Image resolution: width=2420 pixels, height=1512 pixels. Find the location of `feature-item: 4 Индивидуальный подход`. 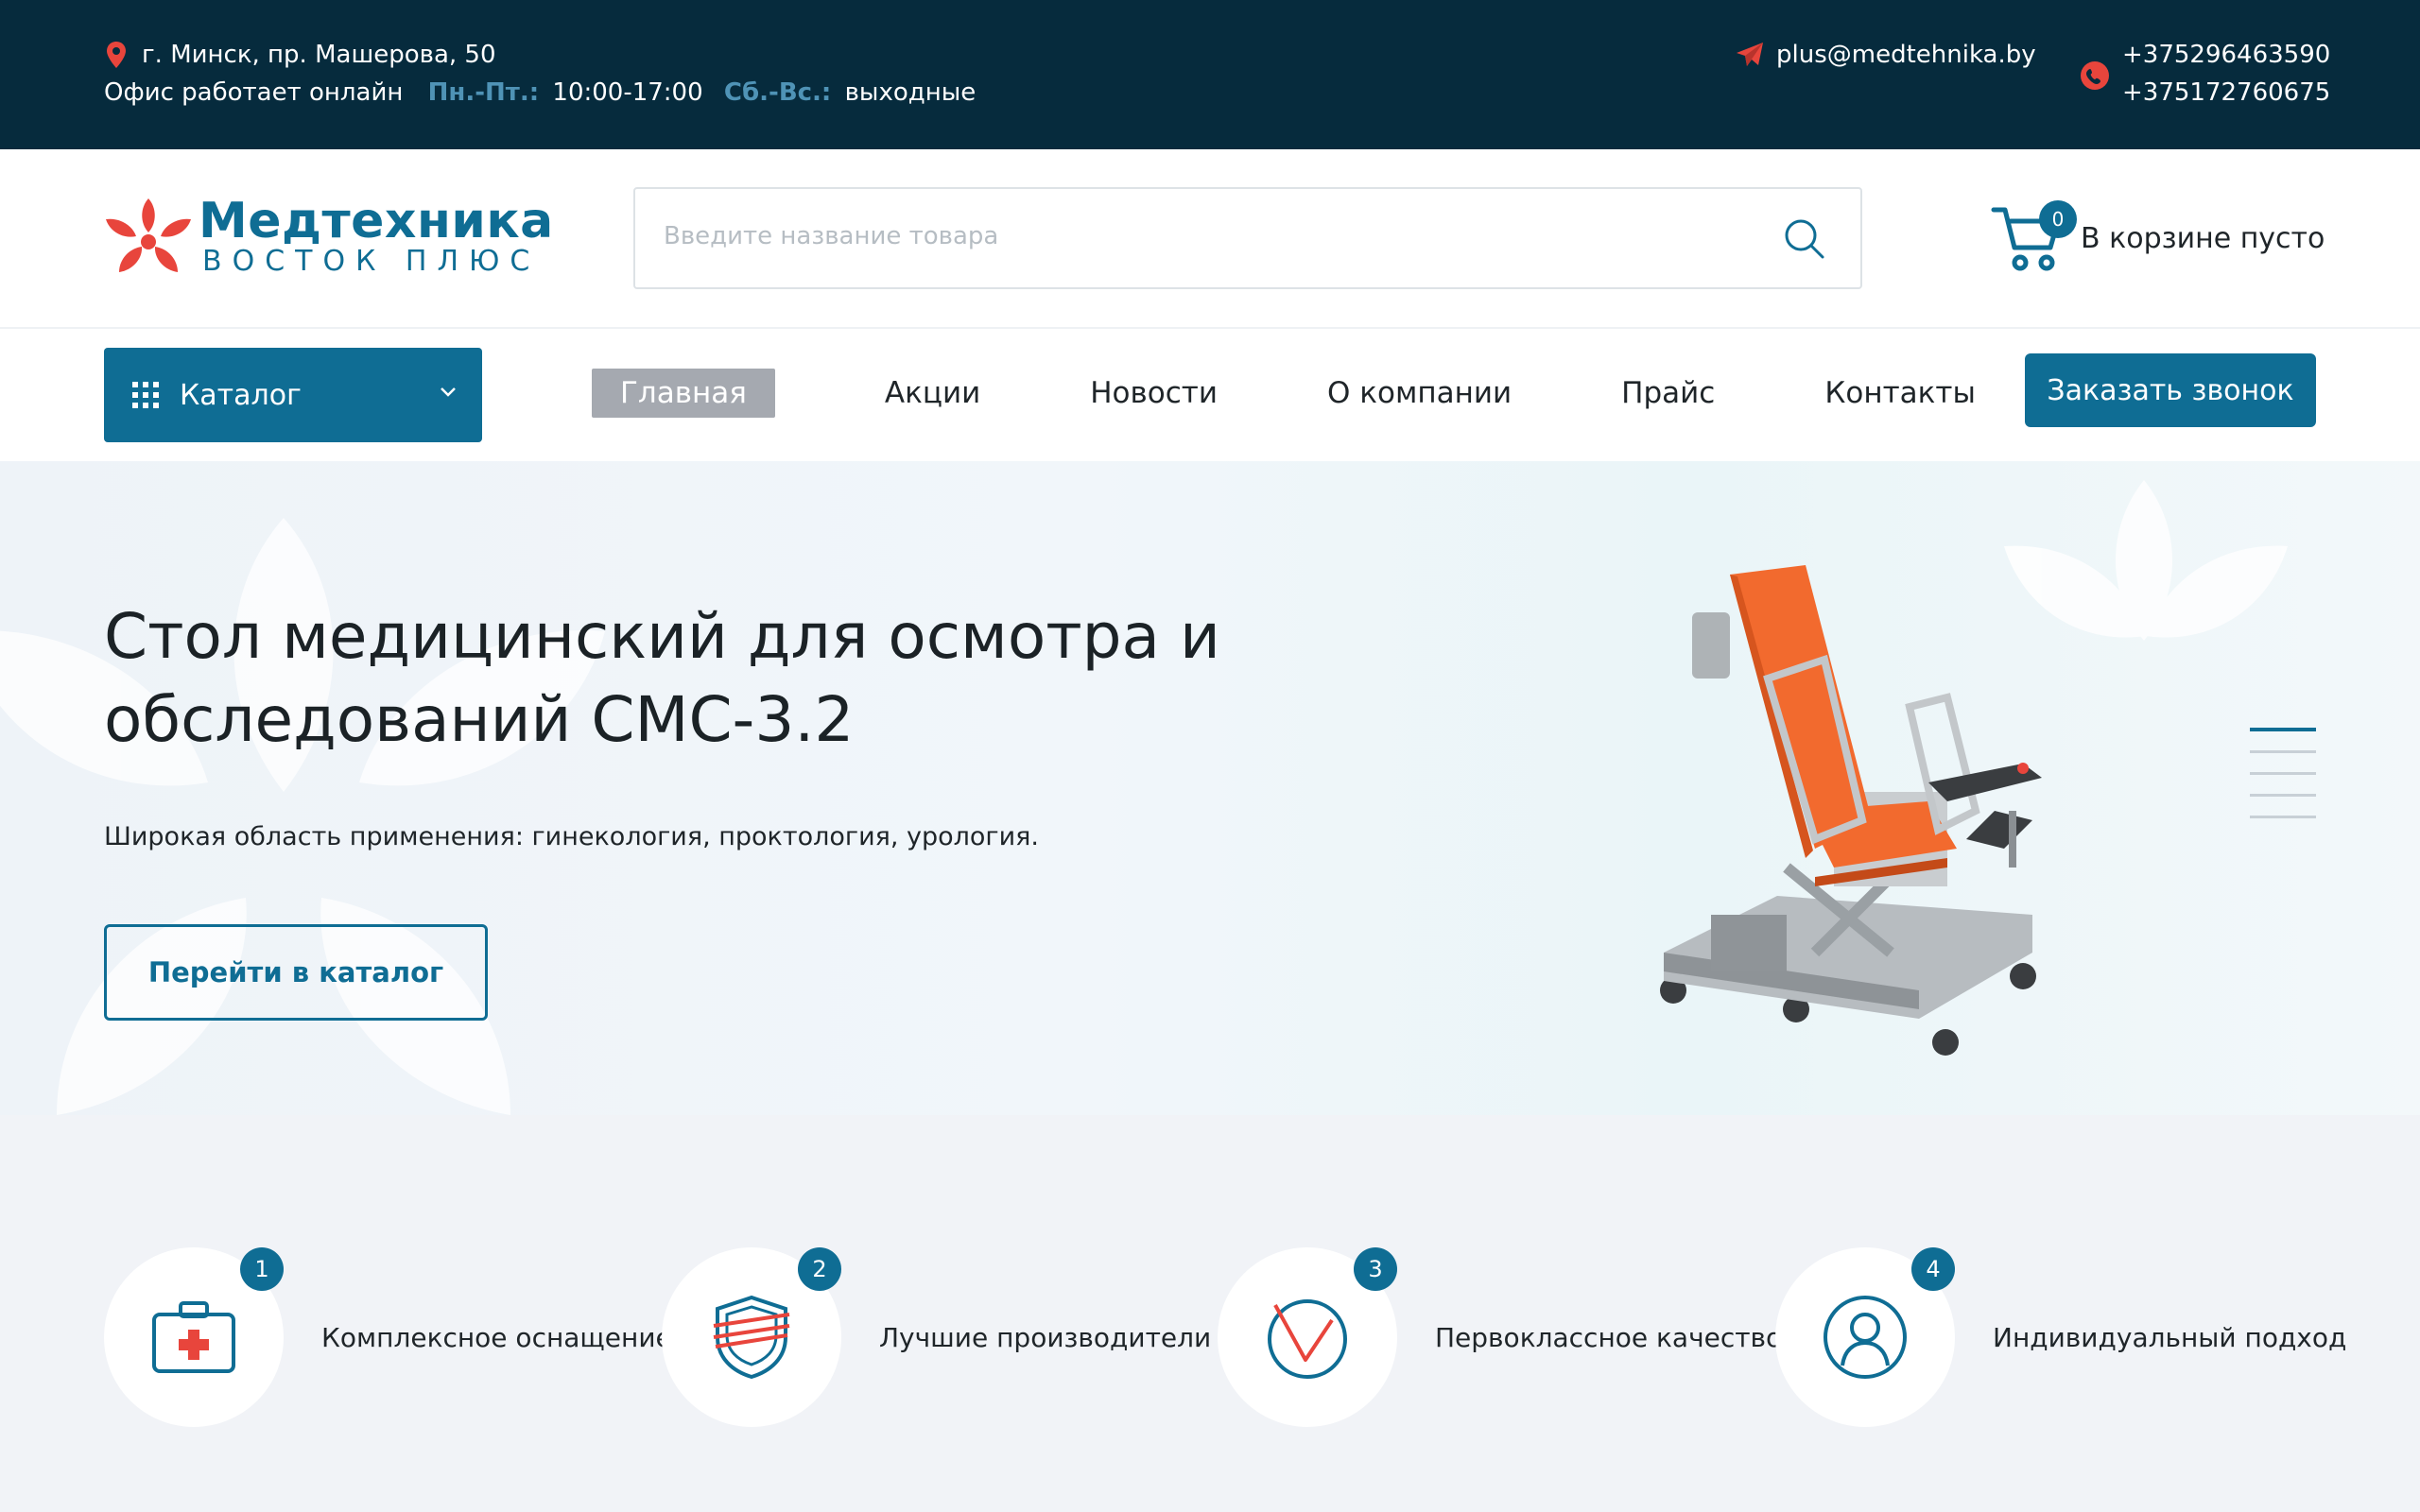

feature-item: 4 Индивидуальный подход is located at coordinates (2060, 1337).